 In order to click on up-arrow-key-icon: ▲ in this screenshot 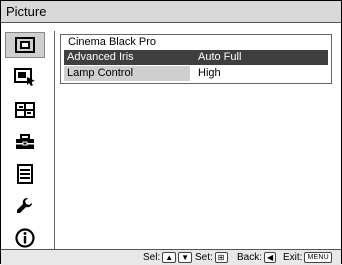, I will do `click(169, 257)`.